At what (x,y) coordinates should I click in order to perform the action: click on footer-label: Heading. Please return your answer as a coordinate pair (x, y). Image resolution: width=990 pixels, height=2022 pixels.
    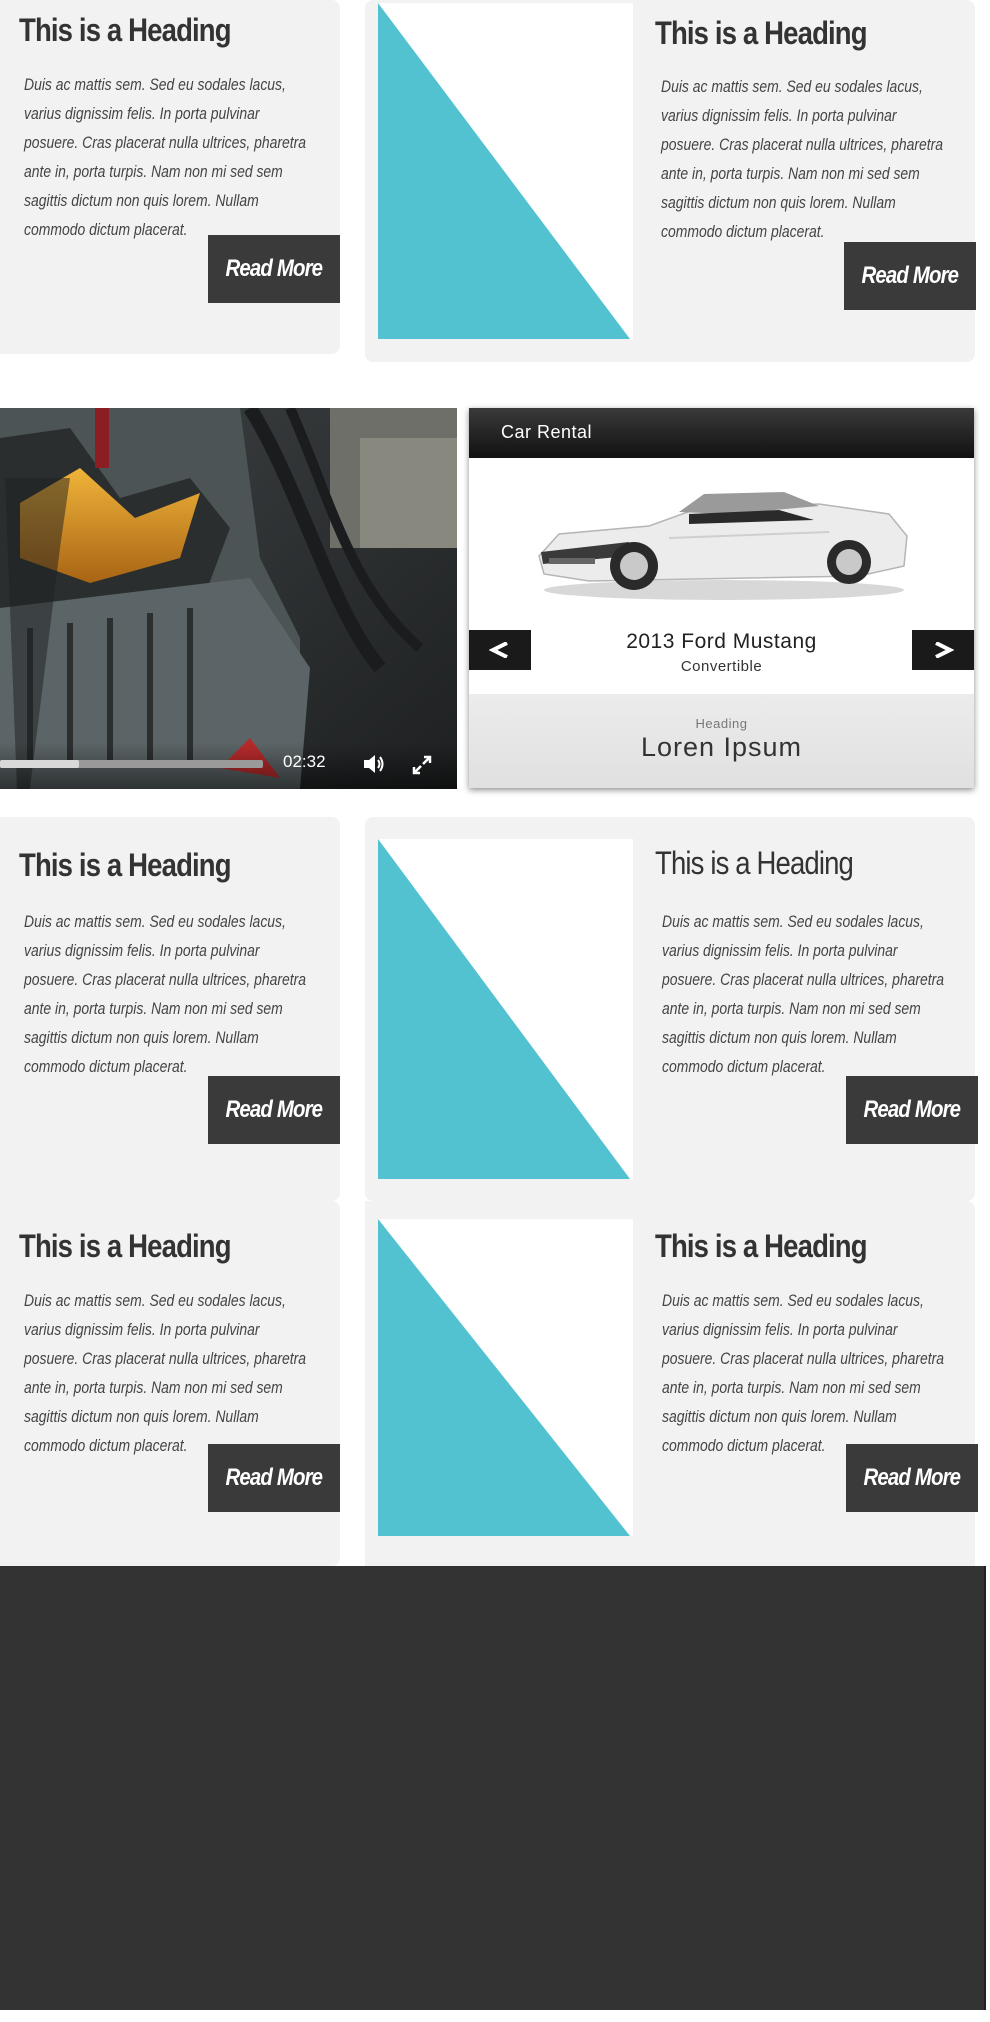
    Looking at the image, I should click on (721, 723).